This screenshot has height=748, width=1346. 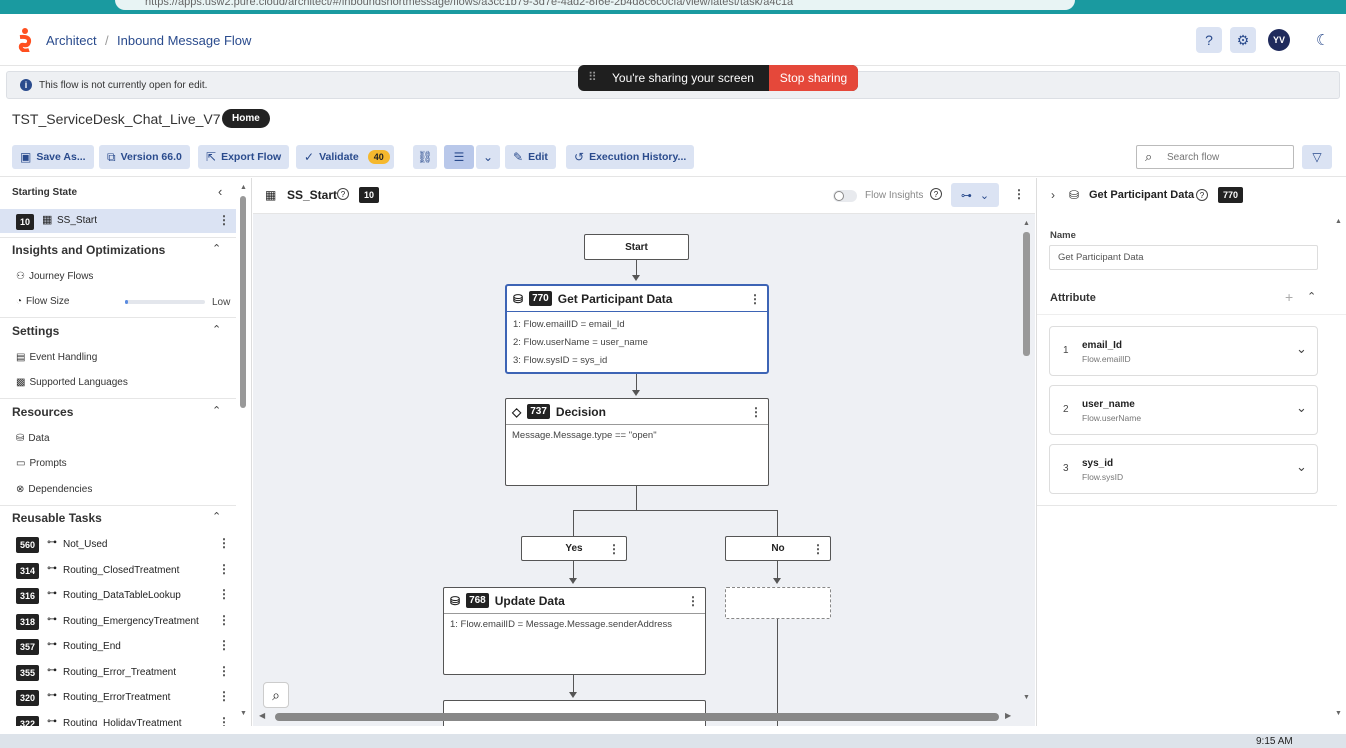 What do you see at coordinates (118, 221) in the screenshot?
I see `starting-state-item: 10 ▦ SS_Start ⋮` at bounding box center [118, 221].